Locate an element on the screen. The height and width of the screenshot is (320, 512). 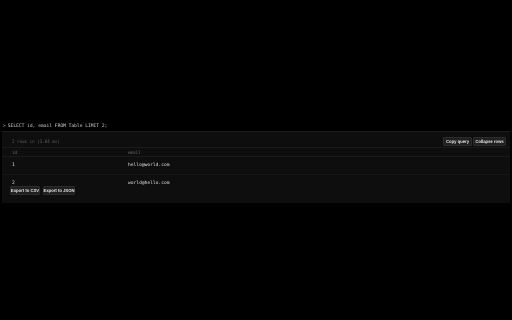
prompt-chevron: > is located at coordinates (4, 126).